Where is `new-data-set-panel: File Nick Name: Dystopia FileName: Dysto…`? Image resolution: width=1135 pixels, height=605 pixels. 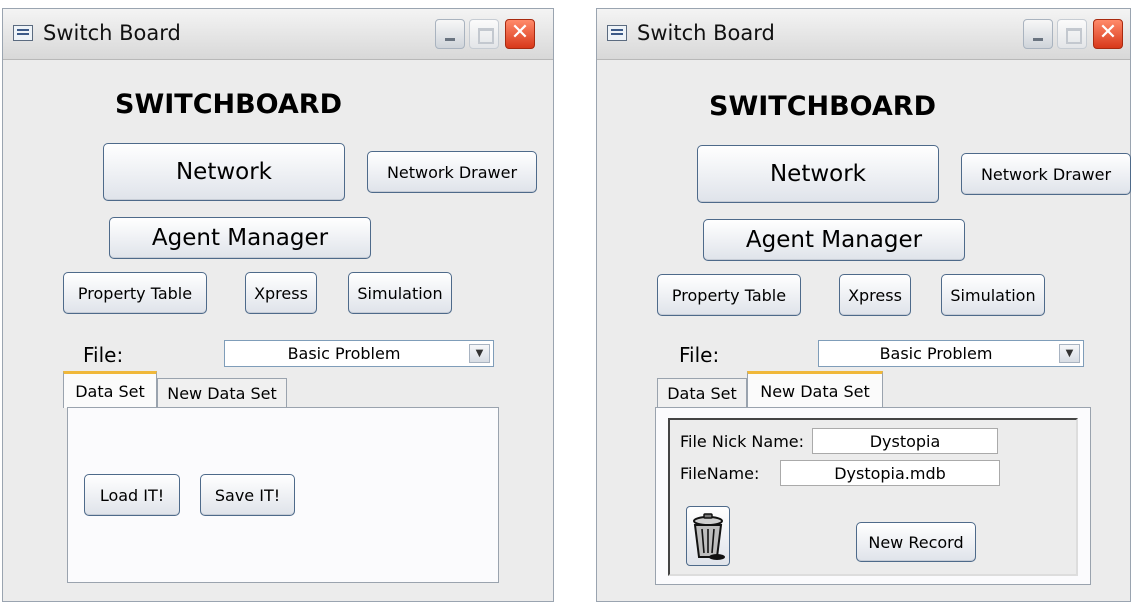 new-data-set-panel: File Nick Name: Dystopia FileName: Dysto… is located at coordinates (873, 496).